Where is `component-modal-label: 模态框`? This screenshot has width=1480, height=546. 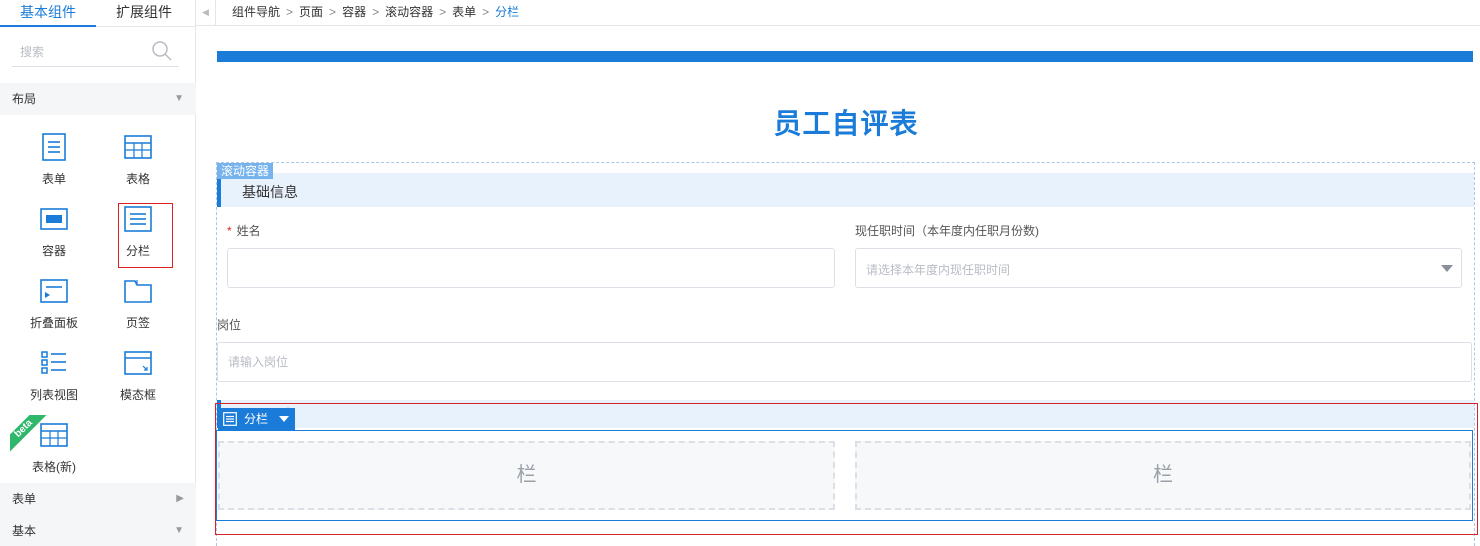
component-modal-label: 模态框 is located at coordinates (137, 395).